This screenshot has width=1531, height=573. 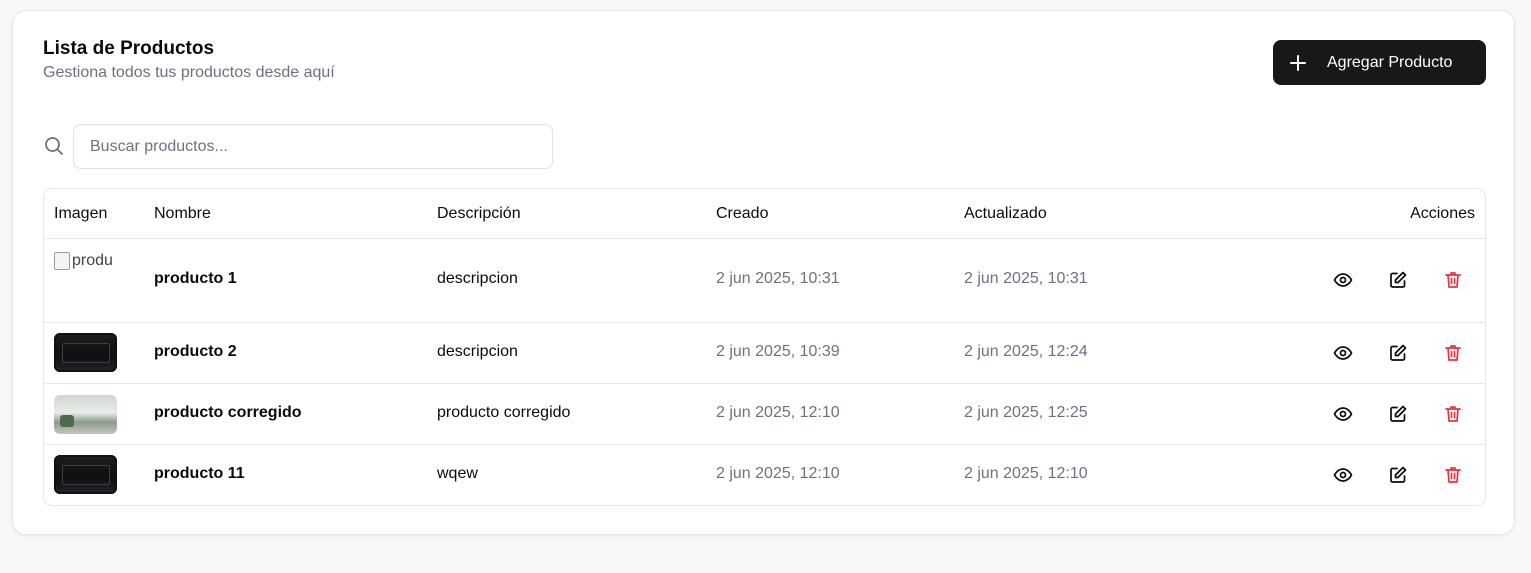 I want to click on column-header-description: Descripción, so click(x=479, y=213).